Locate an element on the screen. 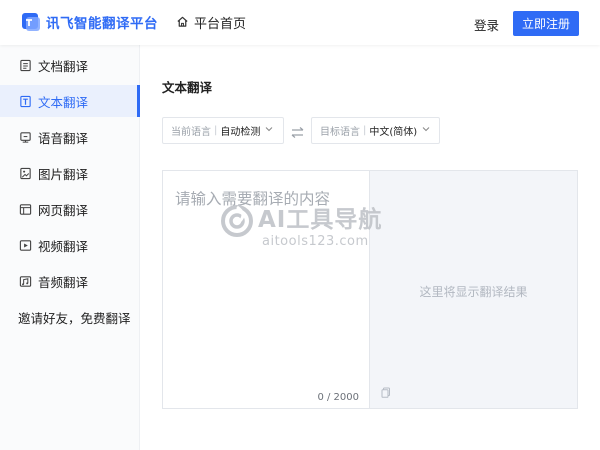  source-language-select: 当前语言 | 自动检测 is located at coordinates (223, 130).